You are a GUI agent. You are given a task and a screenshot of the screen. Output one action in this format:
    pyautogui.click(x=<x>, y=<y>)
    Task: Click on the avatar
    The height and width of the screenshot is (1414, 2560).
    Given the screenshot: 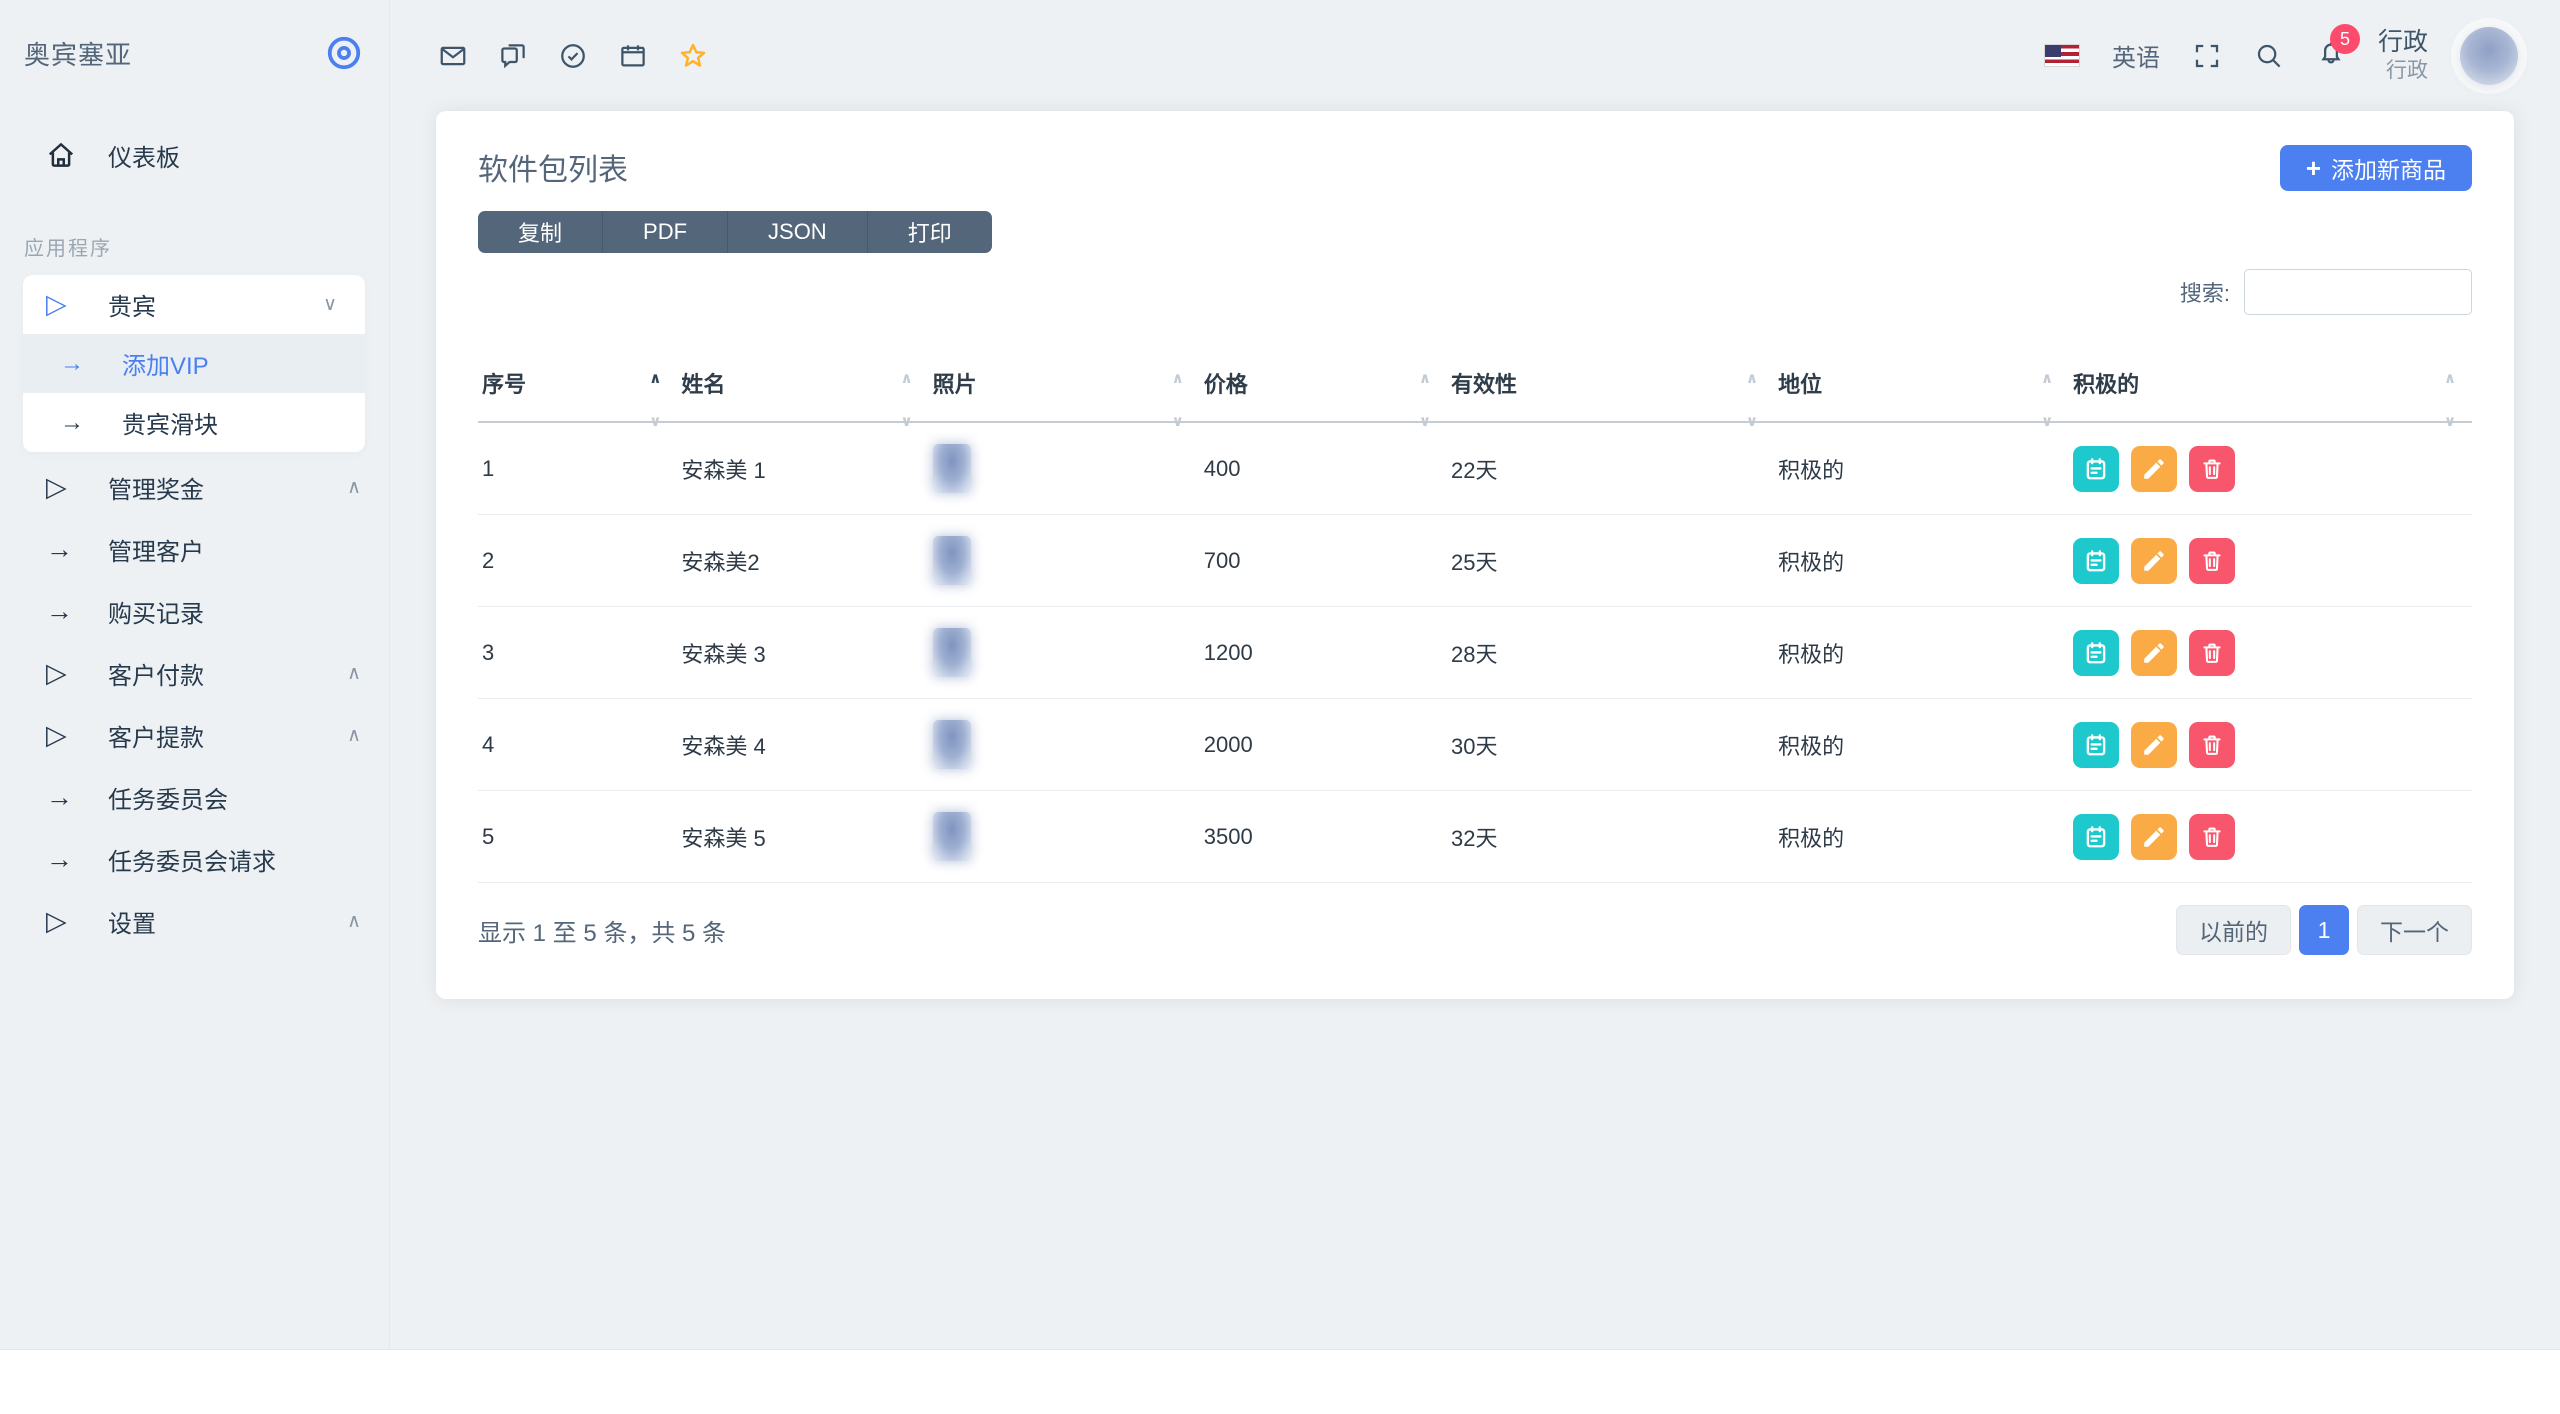 What is the action you would take?
    pyautogui.click(x=2489, y=55)
    